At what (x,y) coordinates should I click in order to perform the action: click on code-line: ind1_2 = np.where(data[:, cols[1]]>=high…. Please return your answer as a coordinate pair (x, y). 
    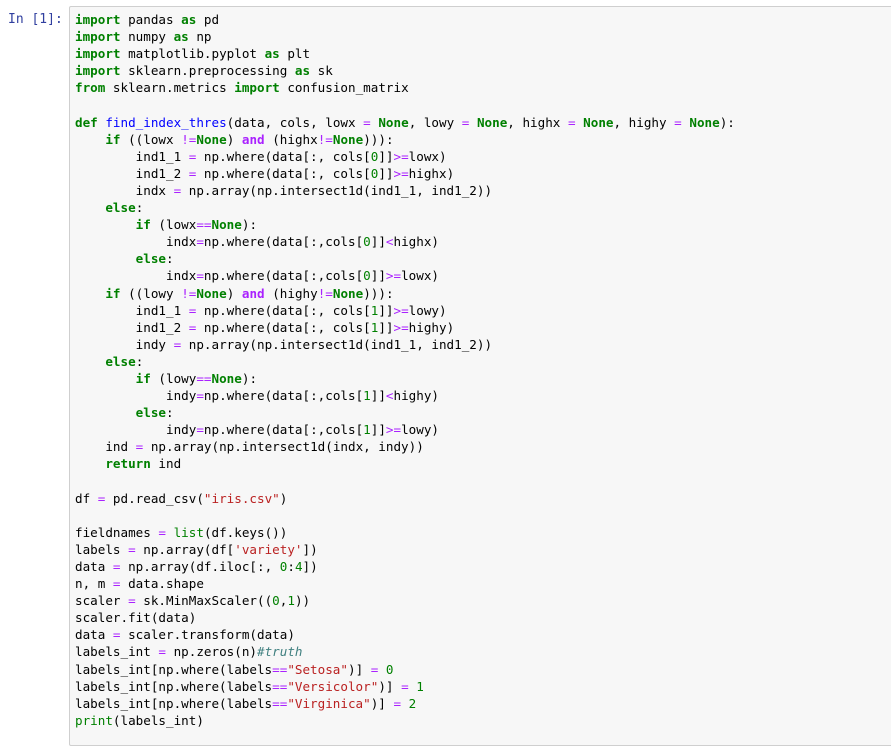
    Looking at the image, I should click on (405, 327).